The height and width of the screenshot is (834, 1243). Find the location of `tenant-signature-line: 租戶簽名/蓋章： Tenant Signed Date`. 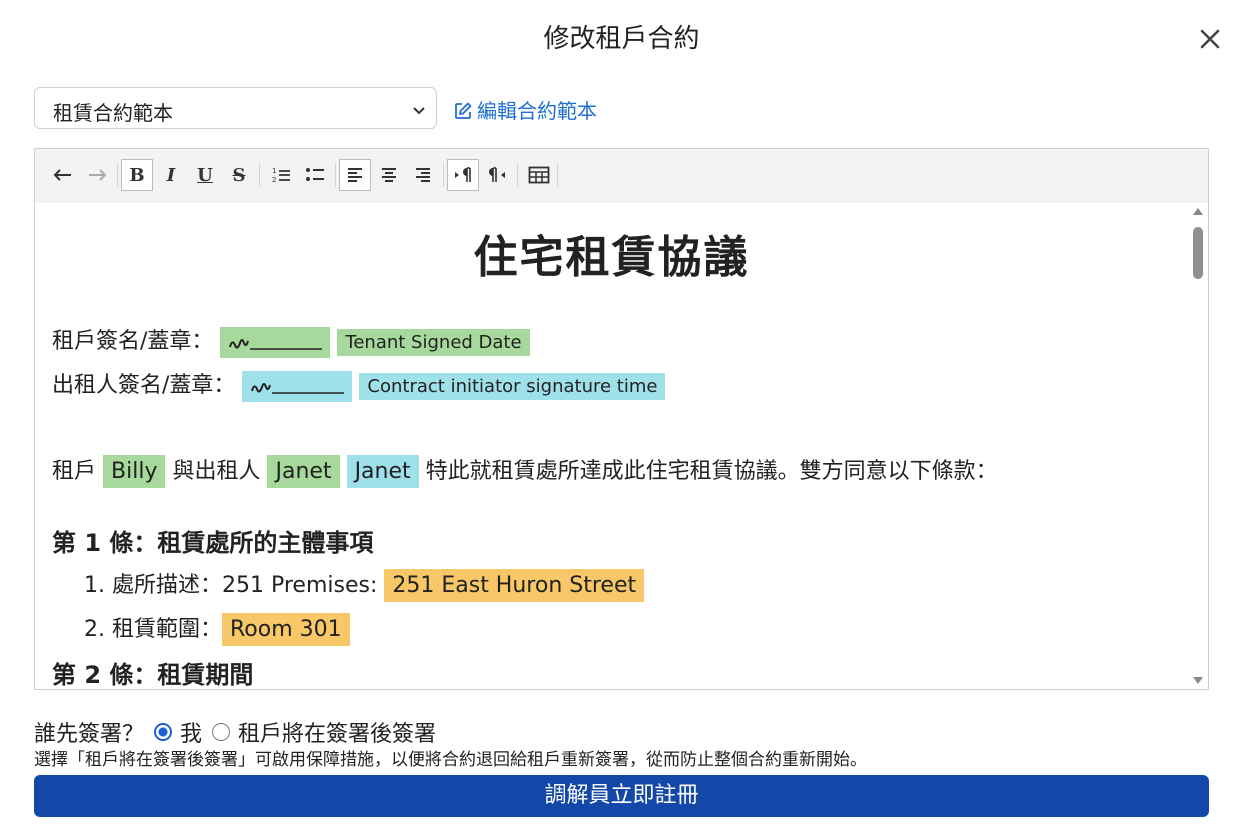

tenant-signature-line: 租戶簽名/蓋章： Tenant Signed Date is located at coordinates (291, 340).